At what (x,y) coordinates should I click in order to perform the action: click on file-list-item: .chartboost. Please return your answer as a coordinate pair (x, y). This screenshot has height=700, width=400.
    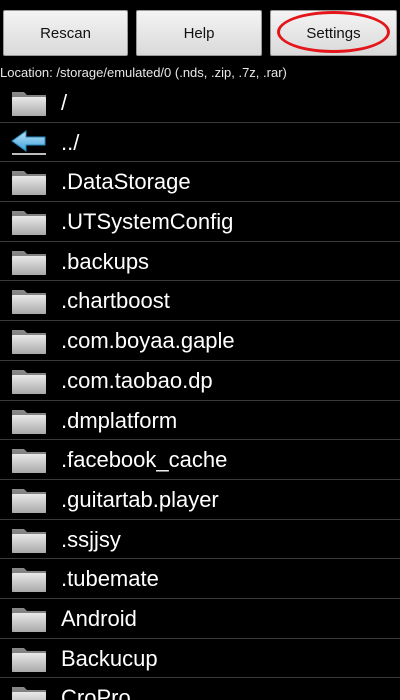
    Looking at the image, I should click on (200, 301).